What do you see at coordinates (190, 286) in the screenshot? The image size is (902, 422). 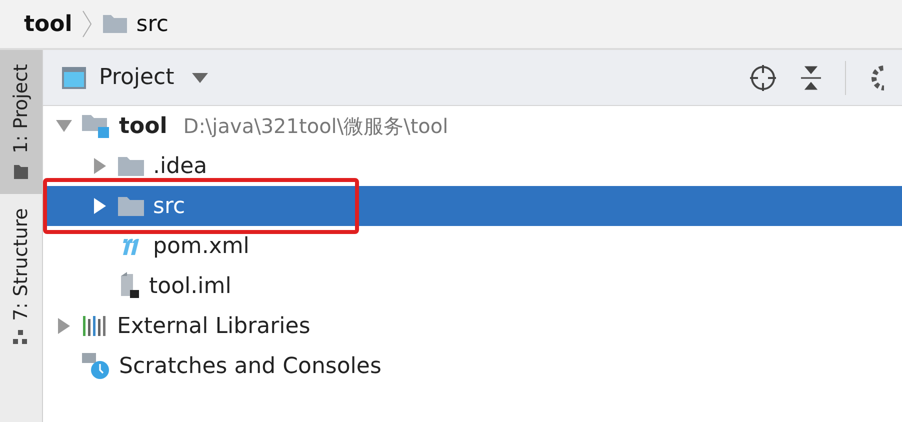 I see `node-label: tool.iml` at bounding box center [190, 286].